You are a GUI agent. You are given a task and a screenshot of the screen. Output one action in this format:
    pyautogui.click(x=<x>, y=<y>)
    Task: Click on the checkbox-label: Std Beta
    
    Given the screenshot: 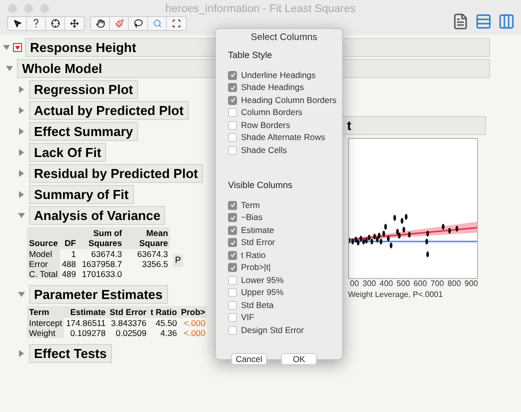 What is the action you would take?
    pyautogui.click(x=257, y=305)
    